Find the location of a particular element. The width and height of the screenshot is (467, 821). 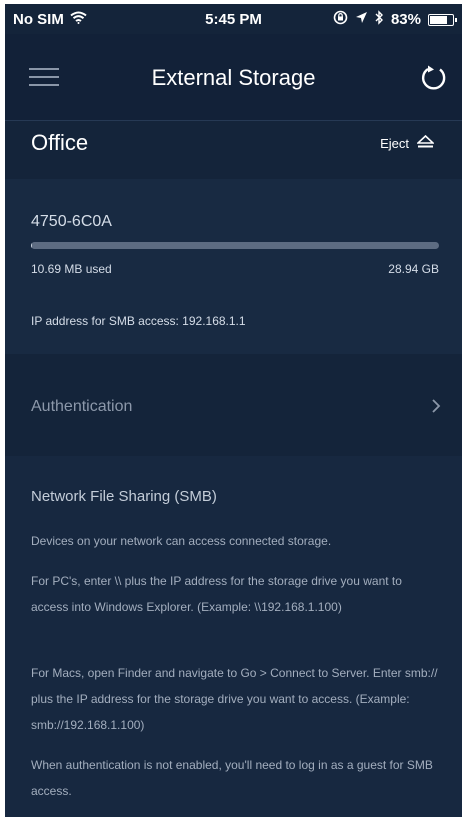

page-title: External Storage is located at coordinates (233, 77).